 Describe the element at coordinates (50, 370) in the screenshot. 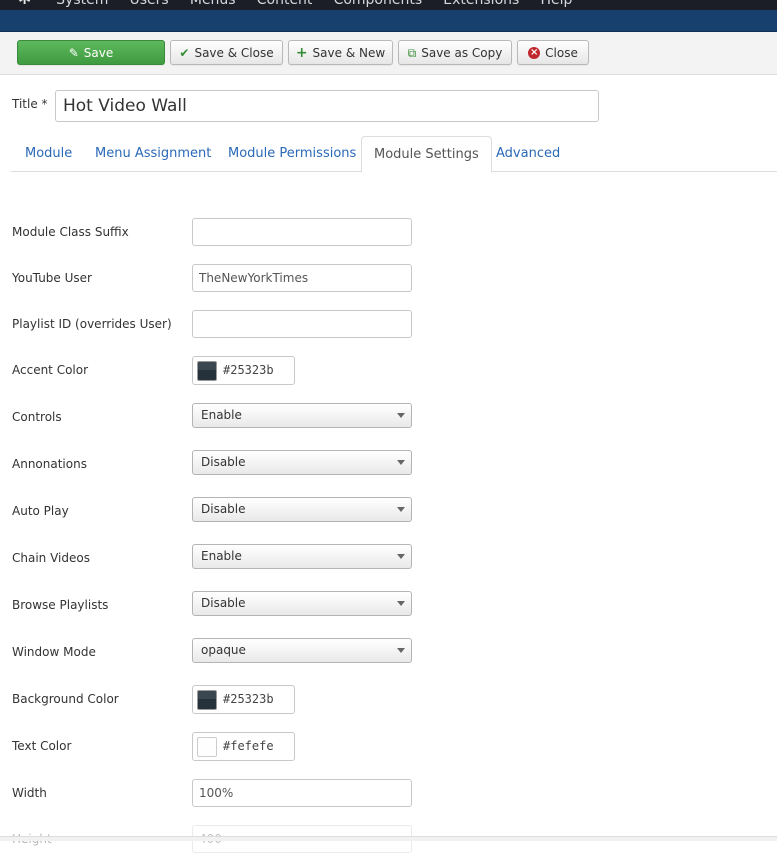

I see `label-accent-color: Accent Color` at that location.